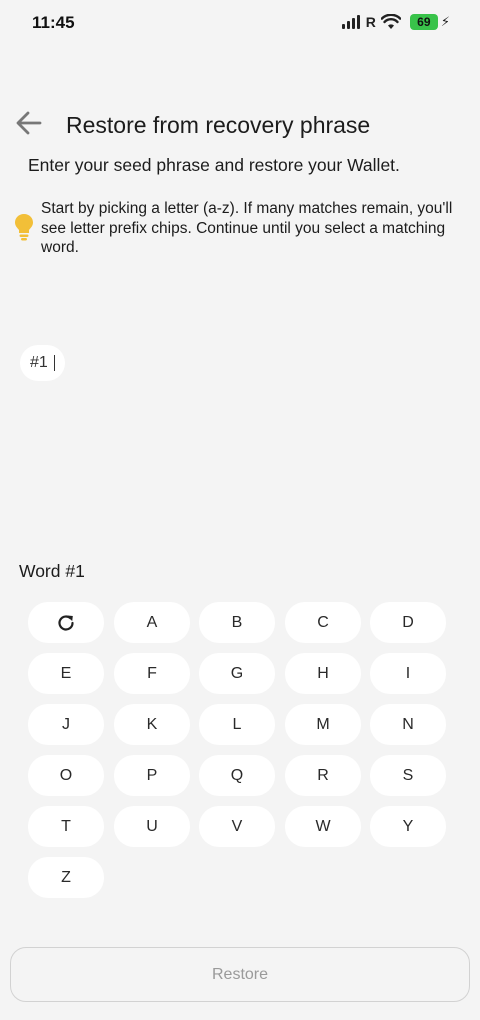 This screenshot has width=480, height=1020. What do you see at coordinates (152, 775) in the screenshot?
I see `letter-key-p: P` at bounding box center [152, 775].